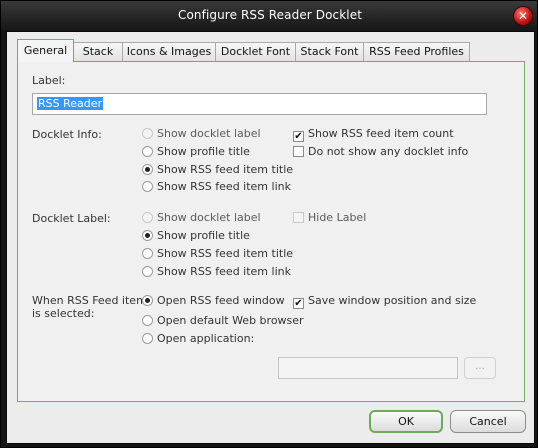  Describe the element at coordinates (63, 313) in the screenshot. I see `on-select-caption-line2: is selected:` at that location.